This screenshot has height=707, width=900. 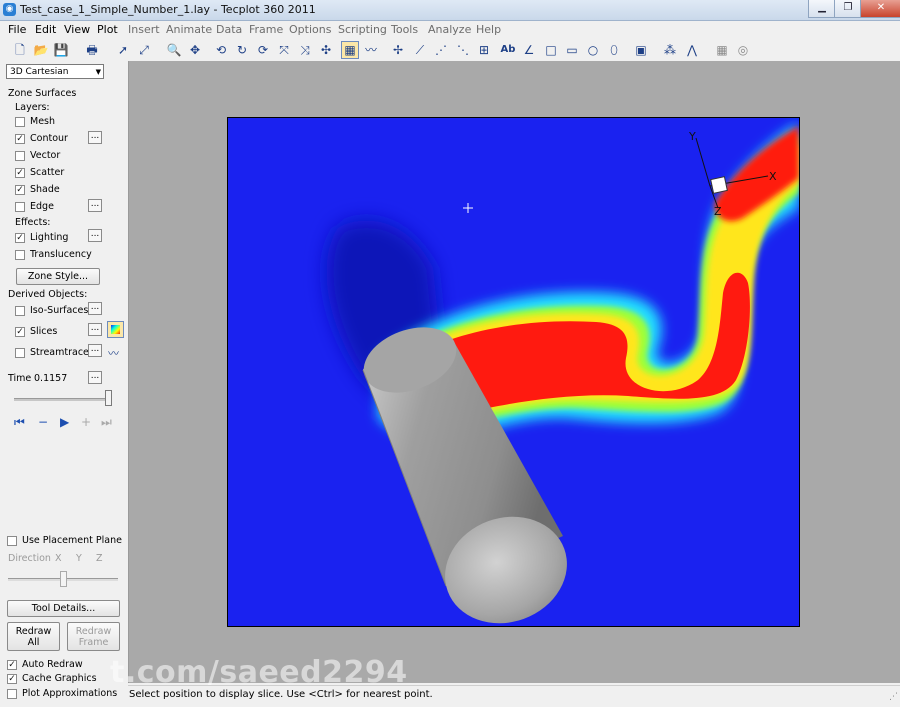 I want to click on first-step-icon: ⏮, so click(x=19, y=422).